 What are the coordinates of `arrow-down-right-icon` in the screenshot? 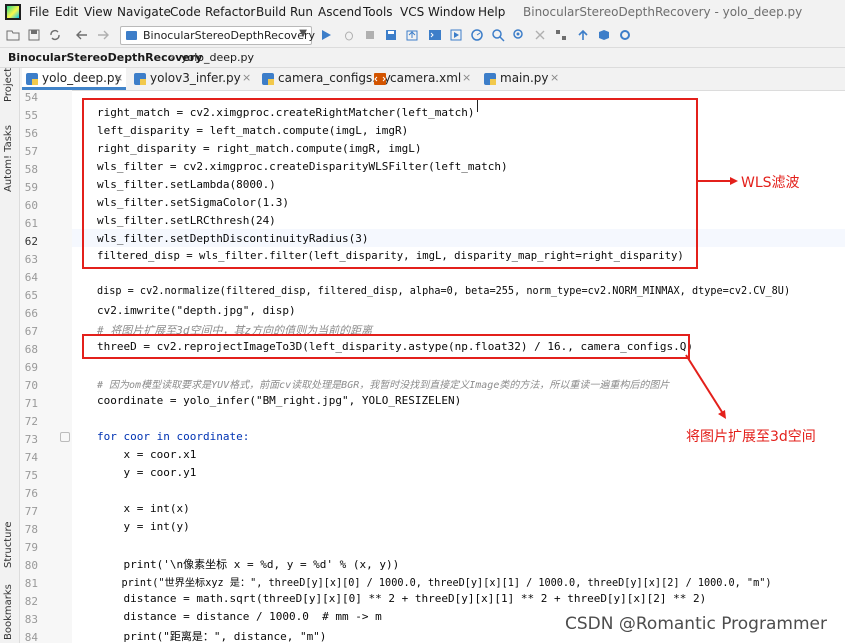 It's located at (705, 386).